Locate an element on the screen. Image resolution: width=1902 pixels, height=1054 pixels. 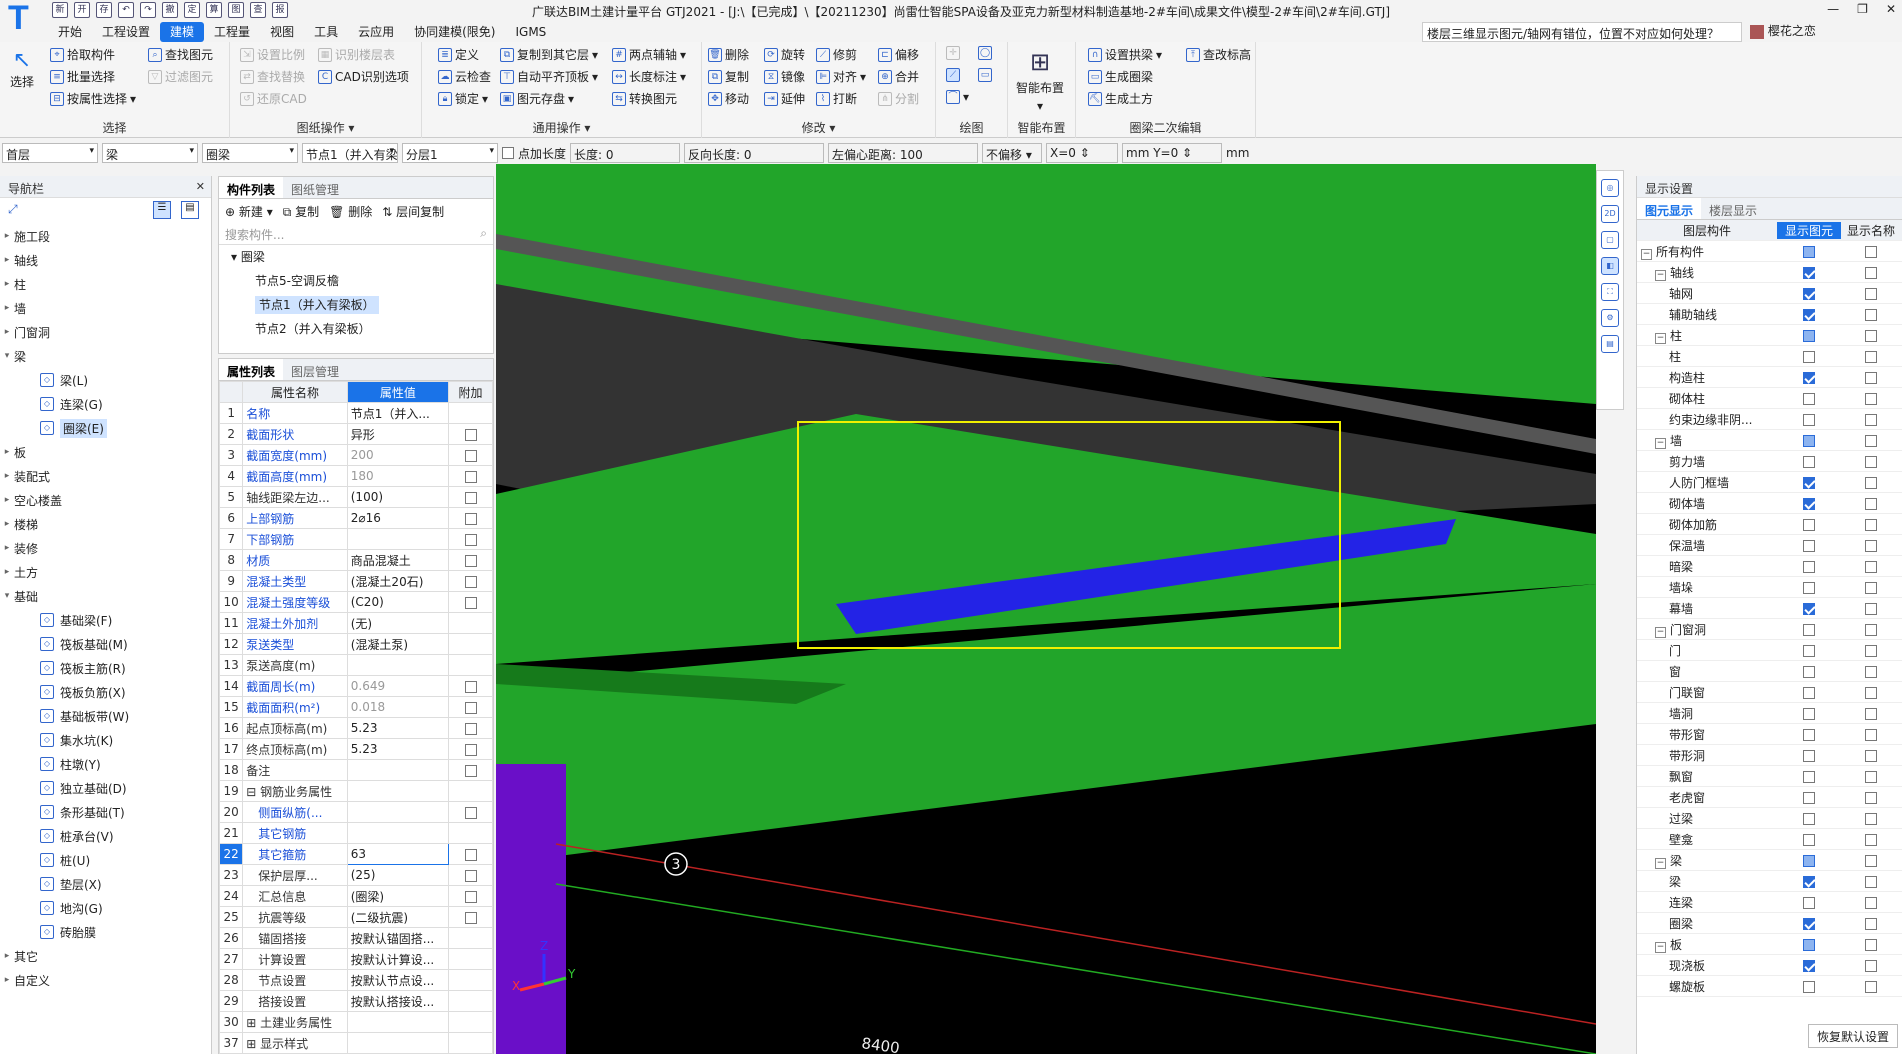
nav-item: ▸ 空心楼盖 is located at coordinates (105, 500).